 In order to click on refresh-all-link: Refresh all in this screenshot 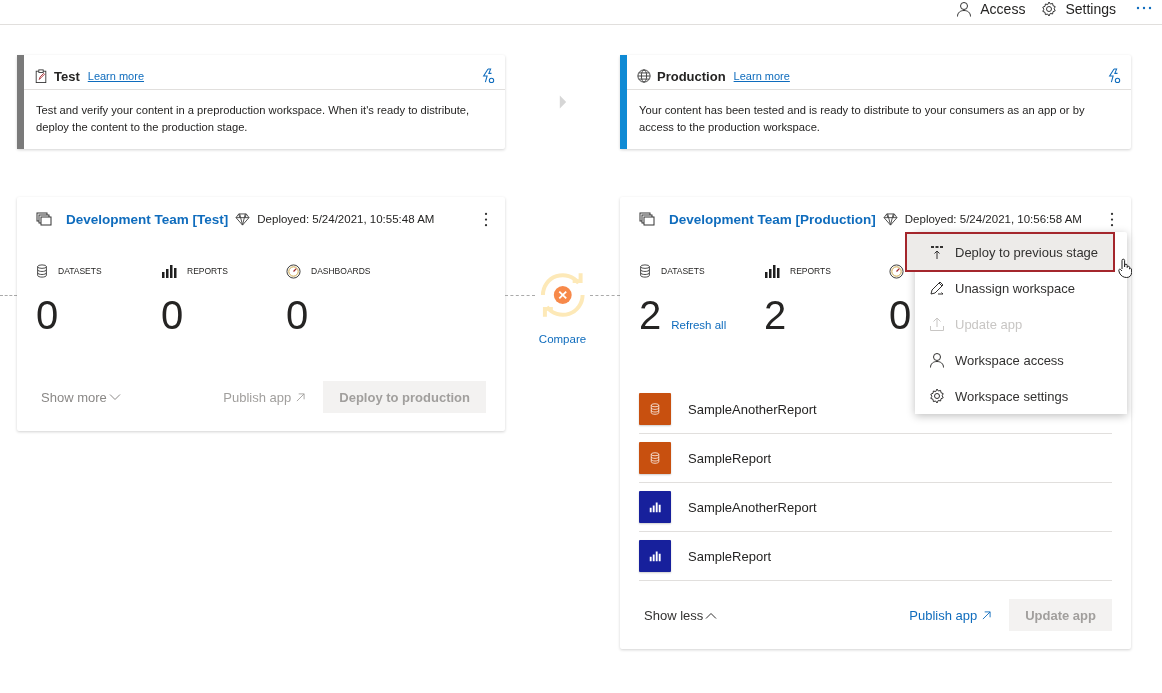, I will do `click(699, 325)`.